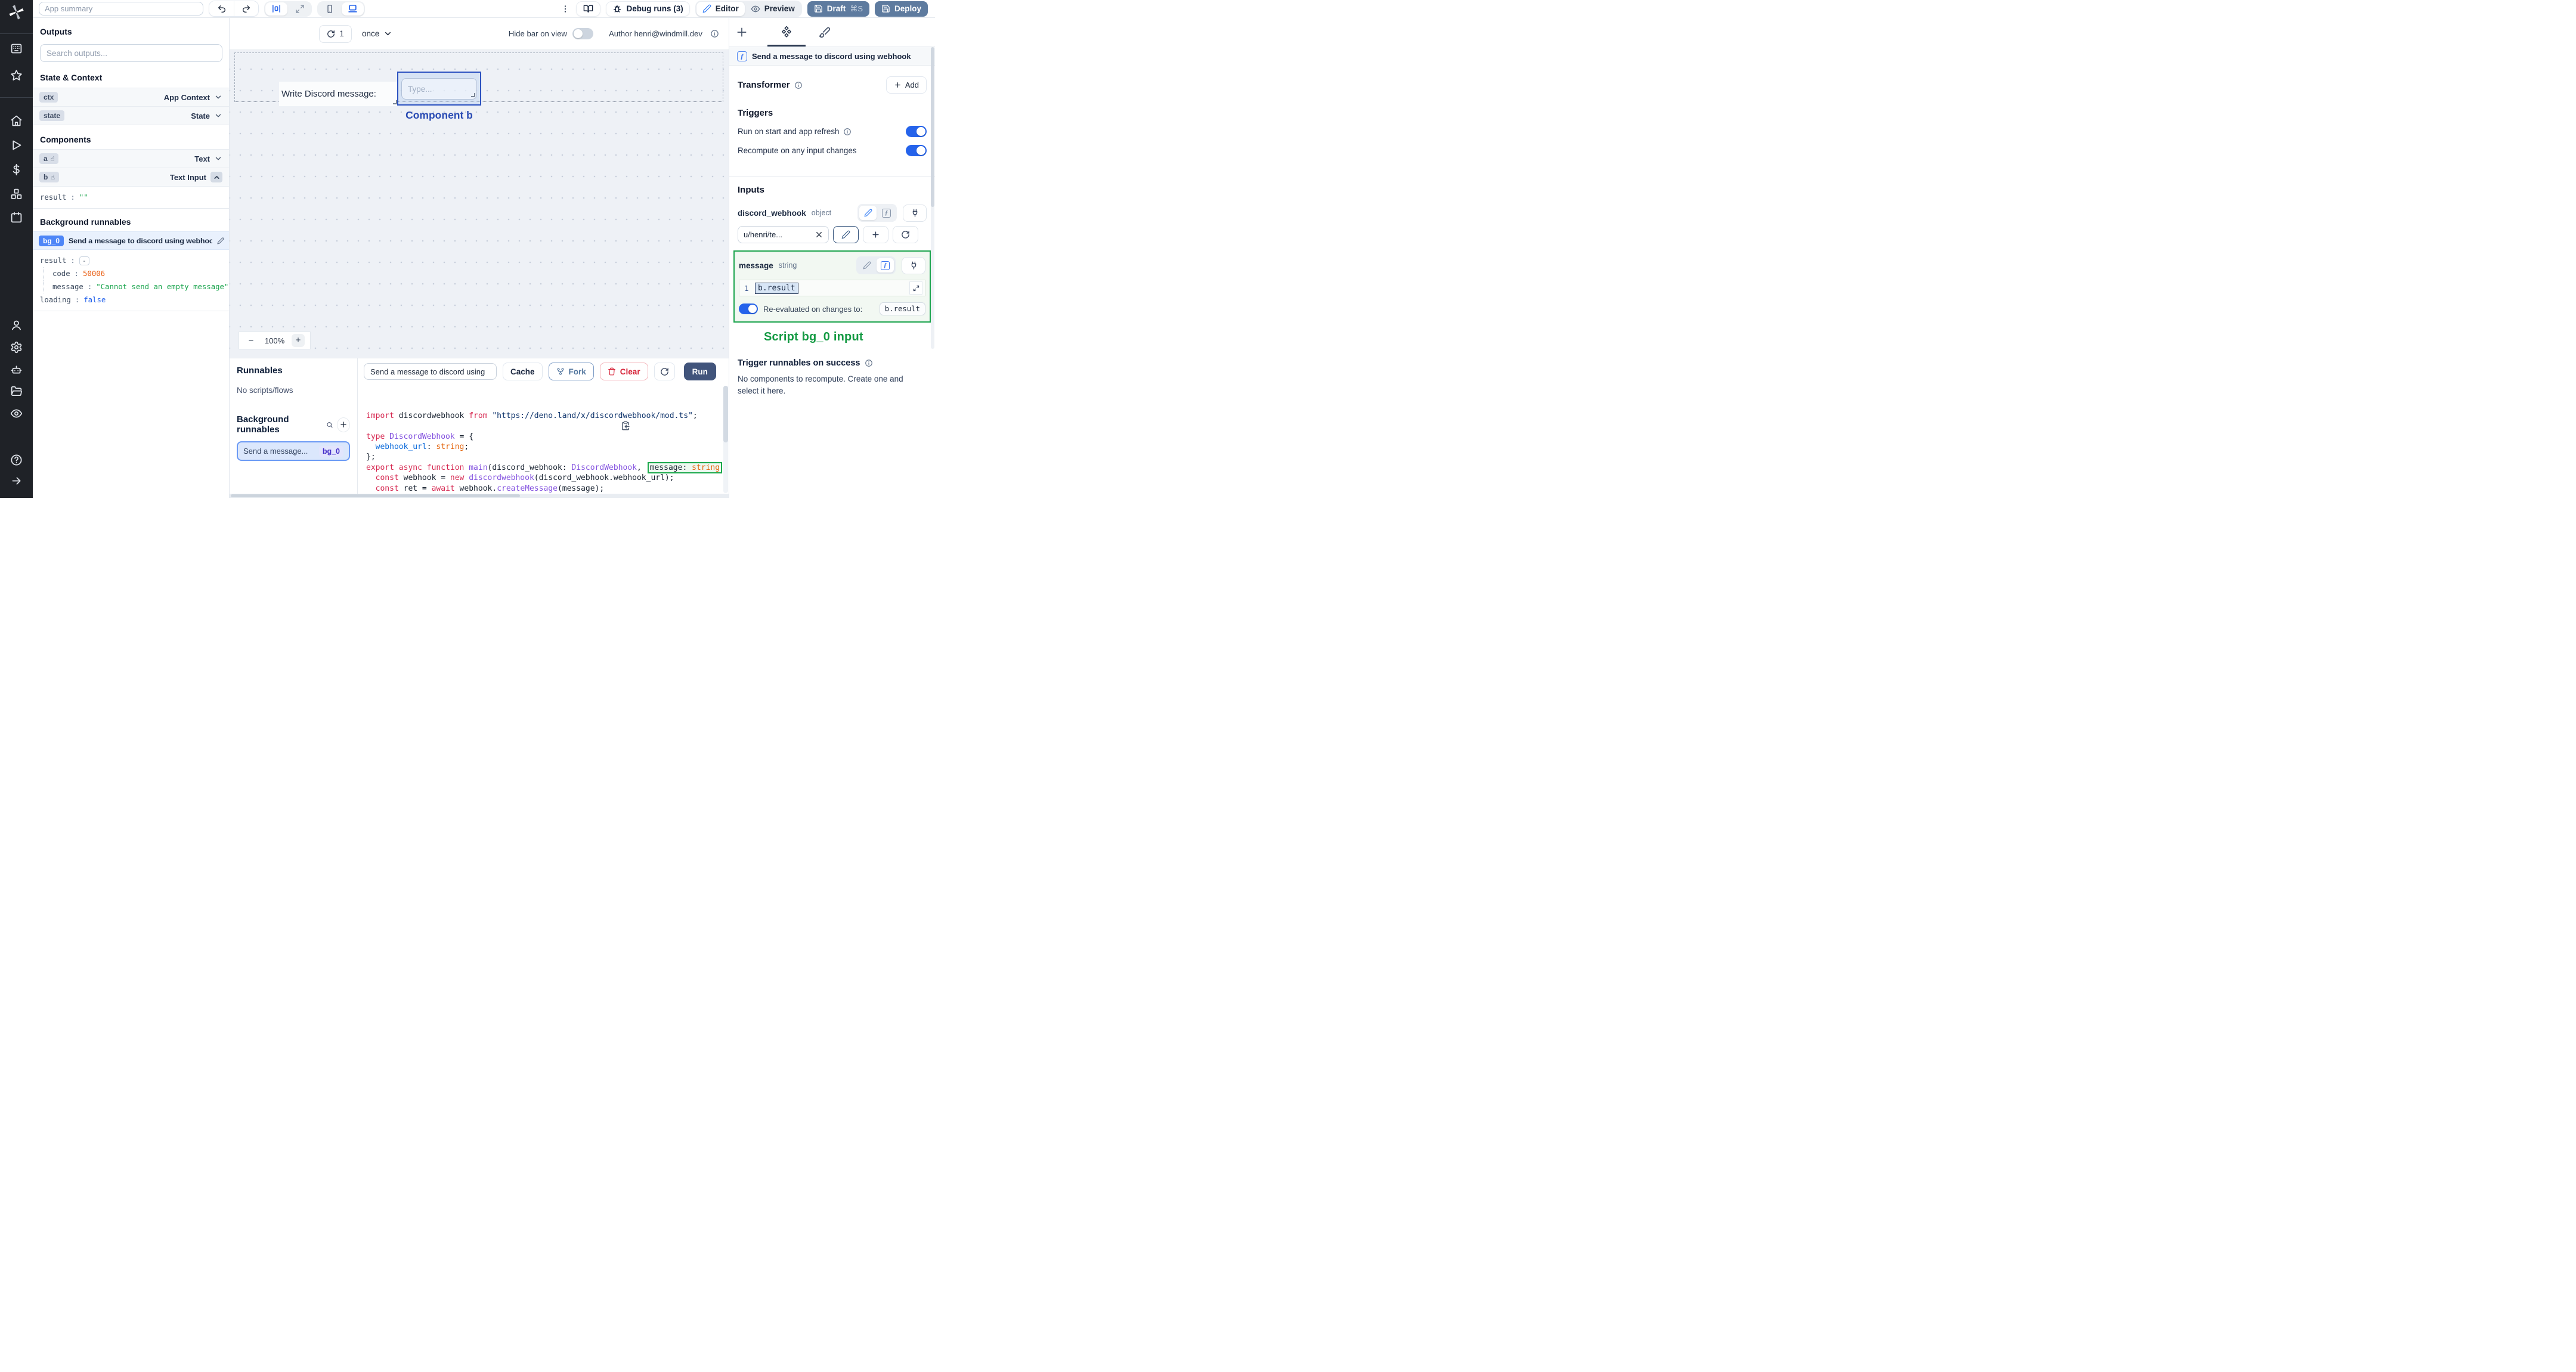  I want to click on fullscreen-button, so click(300, 9).